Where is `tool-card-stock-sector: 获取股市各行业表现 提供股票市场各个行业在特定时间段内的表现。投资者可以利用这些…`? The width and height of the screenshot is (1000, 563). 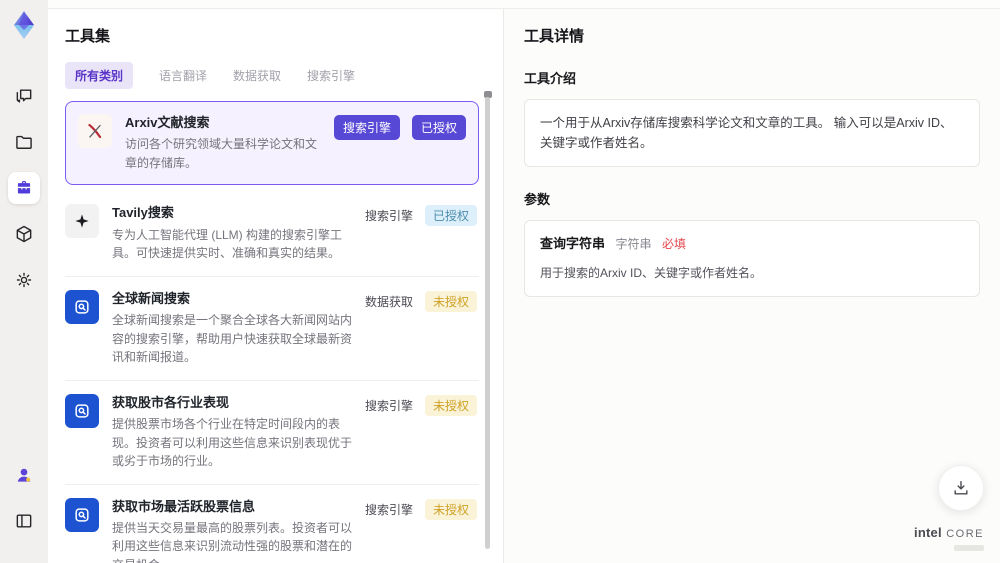
tool-card-stock-sector: 获取股市各行业表现 提供股票市场各个行业在特定时间段内的表现。投资者可以利用这些… is located at coordinates (272, 433).